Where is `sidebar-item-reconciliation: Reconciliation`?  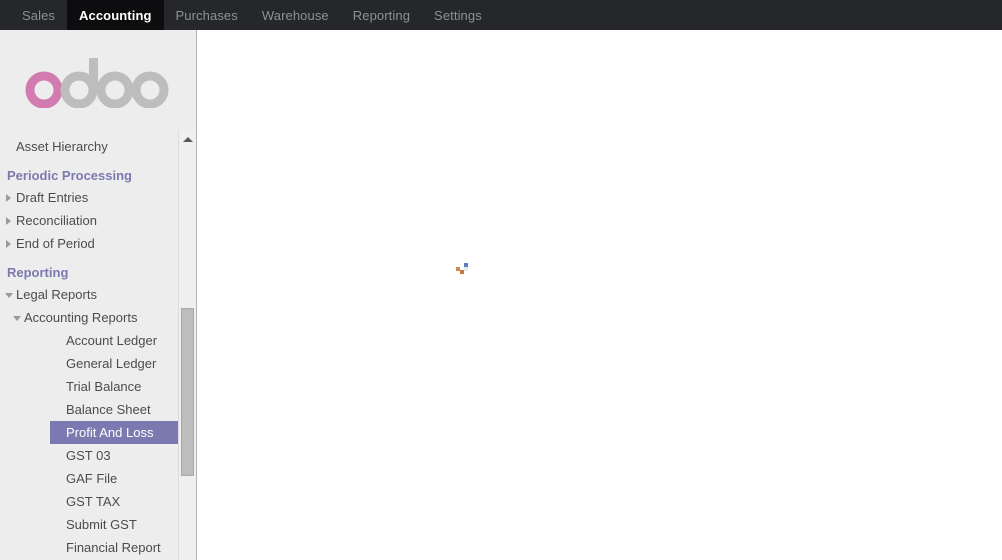
sidebar-item-reconciliation: Reconciliation is located at coordinates (89, 220).